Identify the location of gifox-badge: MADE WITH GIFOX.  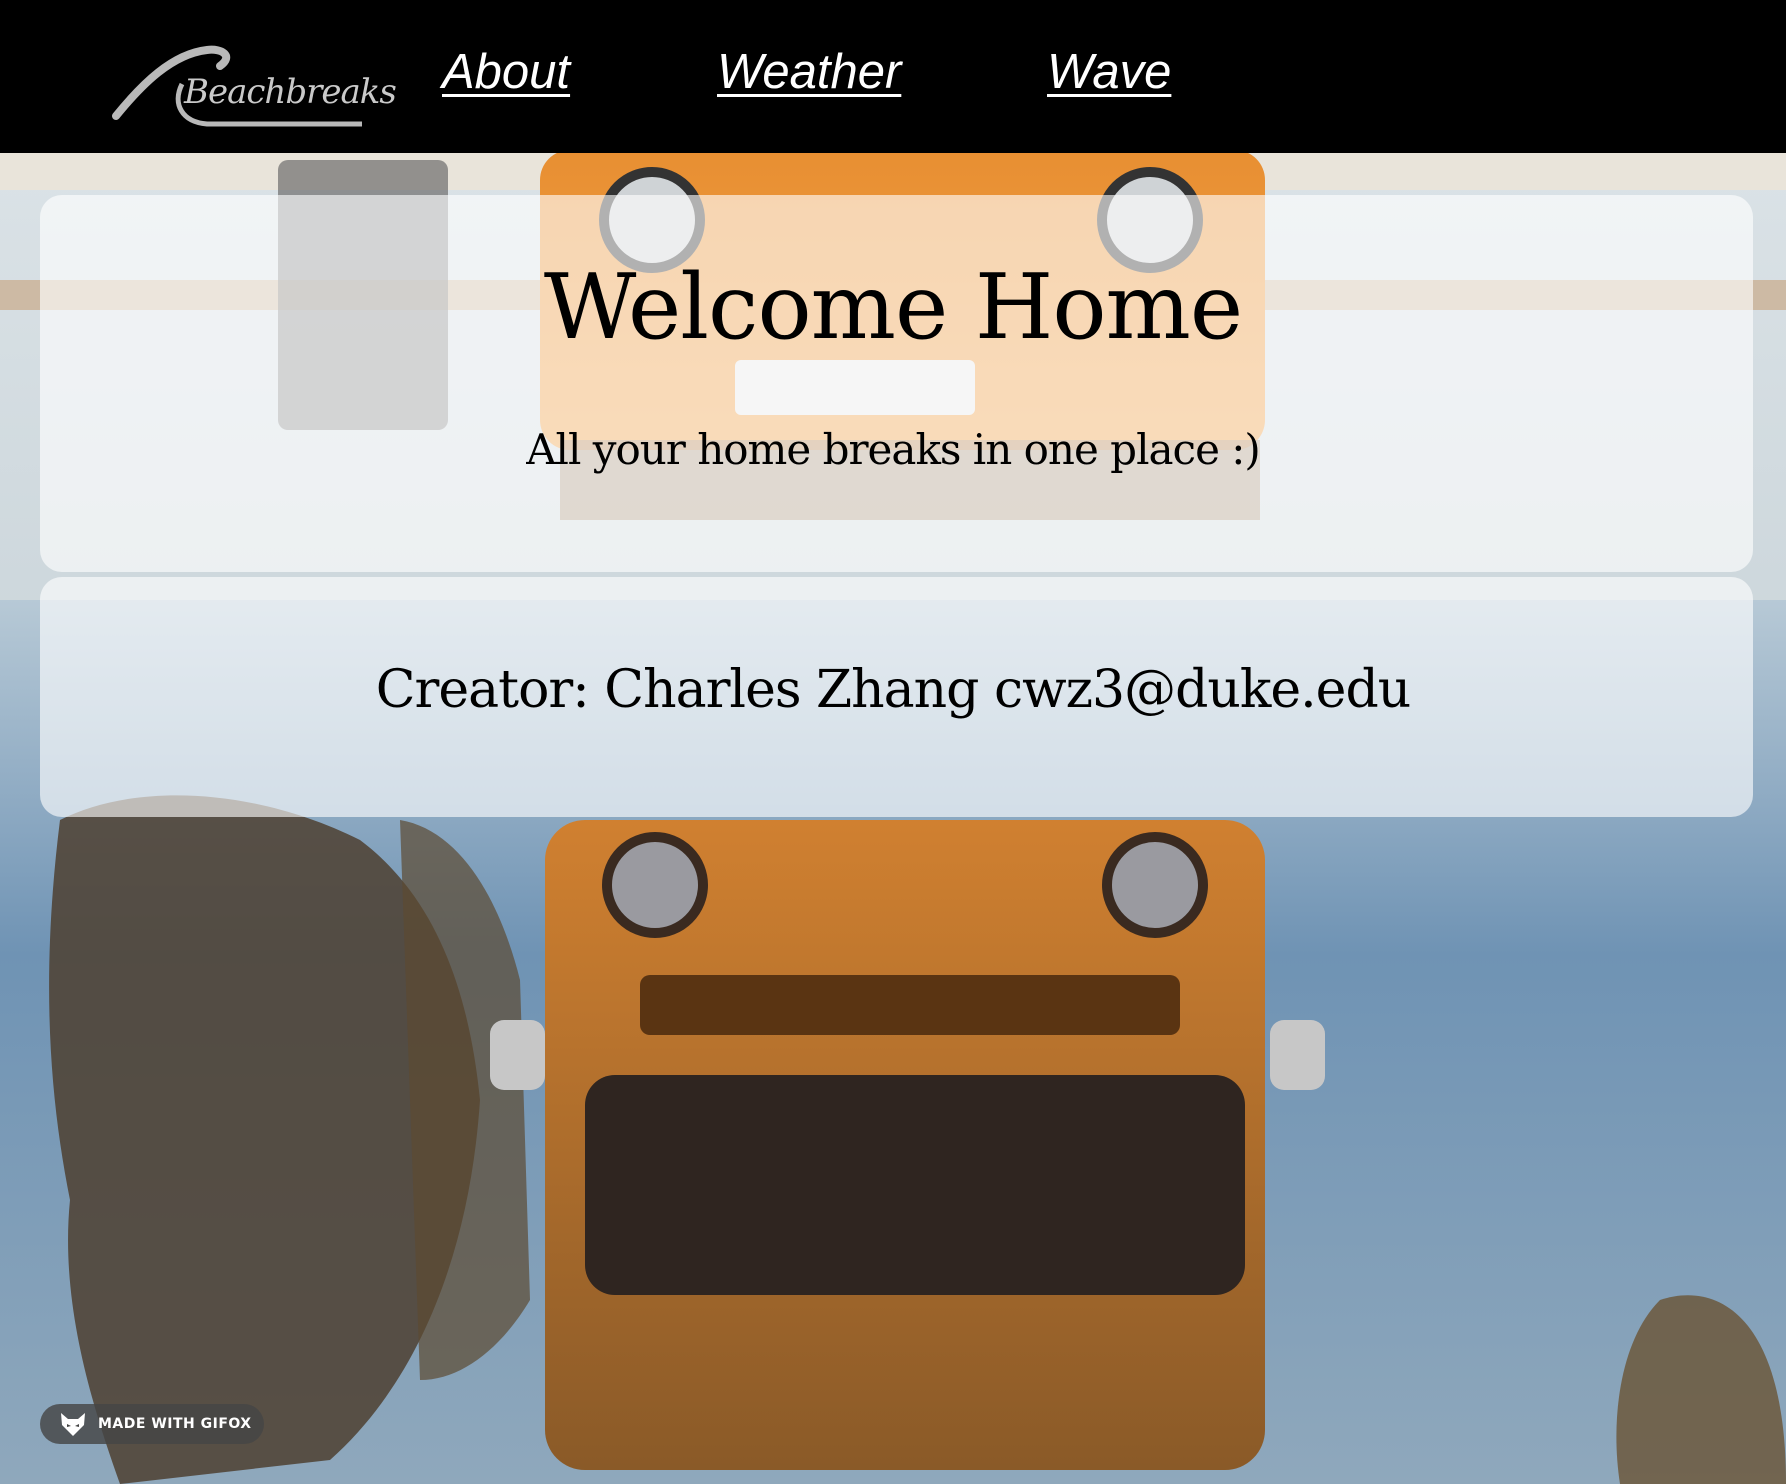
(152, 1424).